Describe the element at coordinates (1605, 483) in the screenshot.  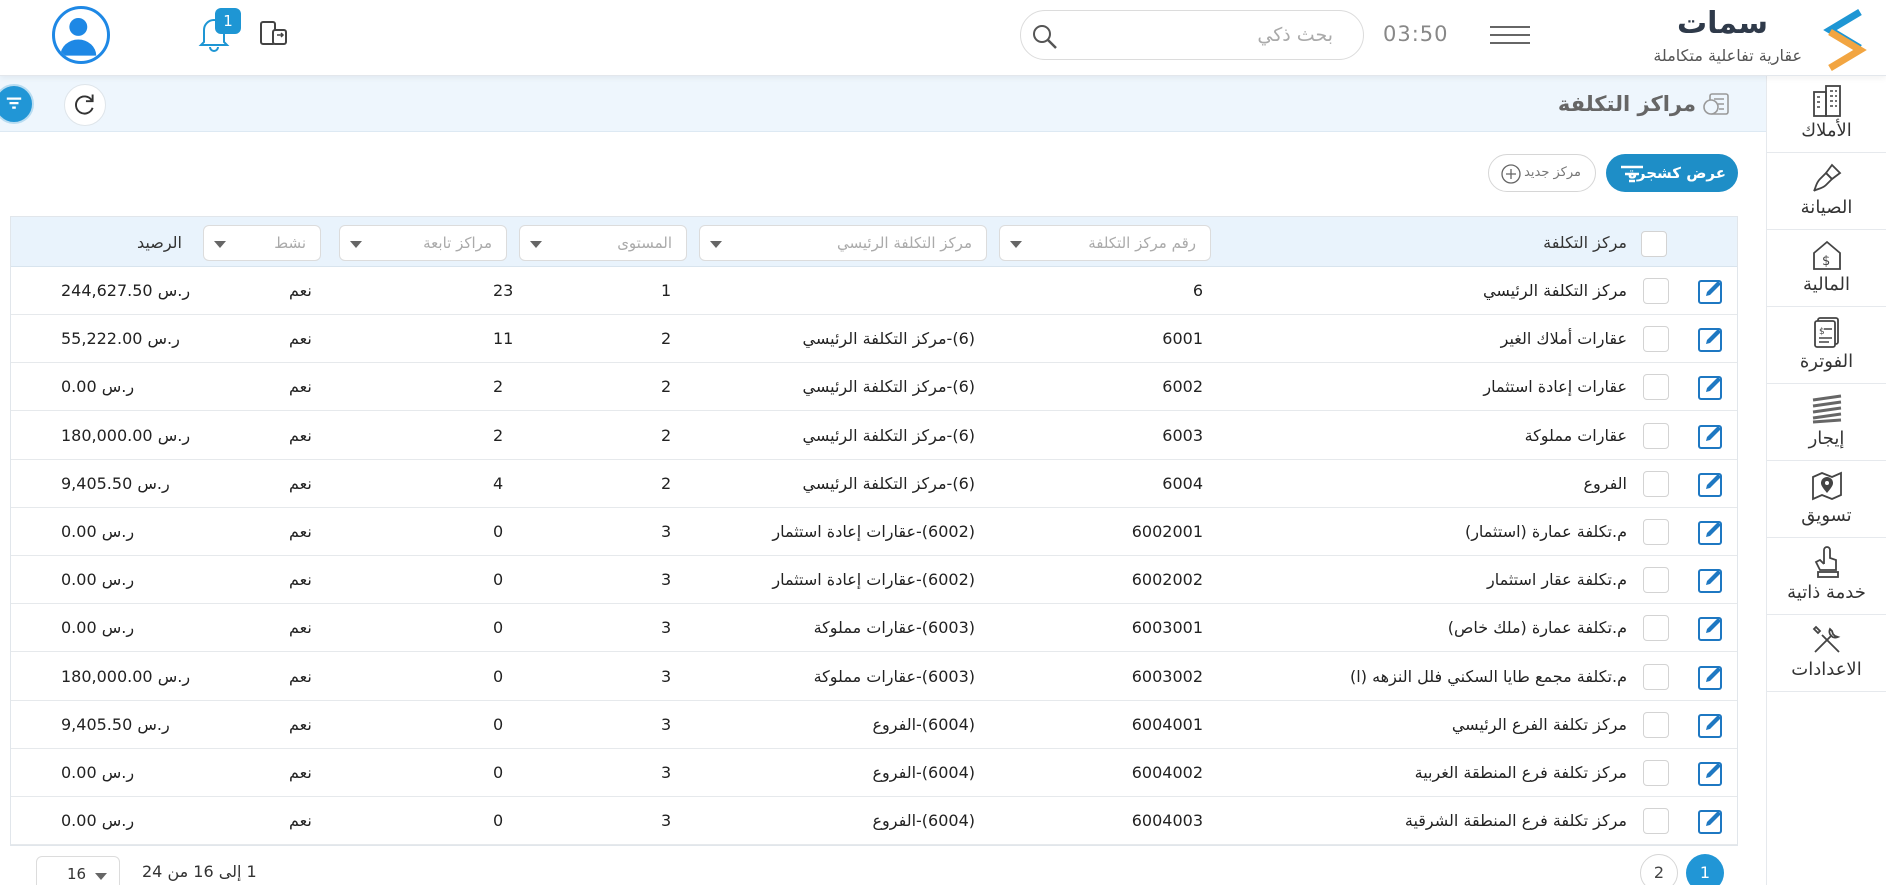
I see `cell-name: الفروع` at that location.